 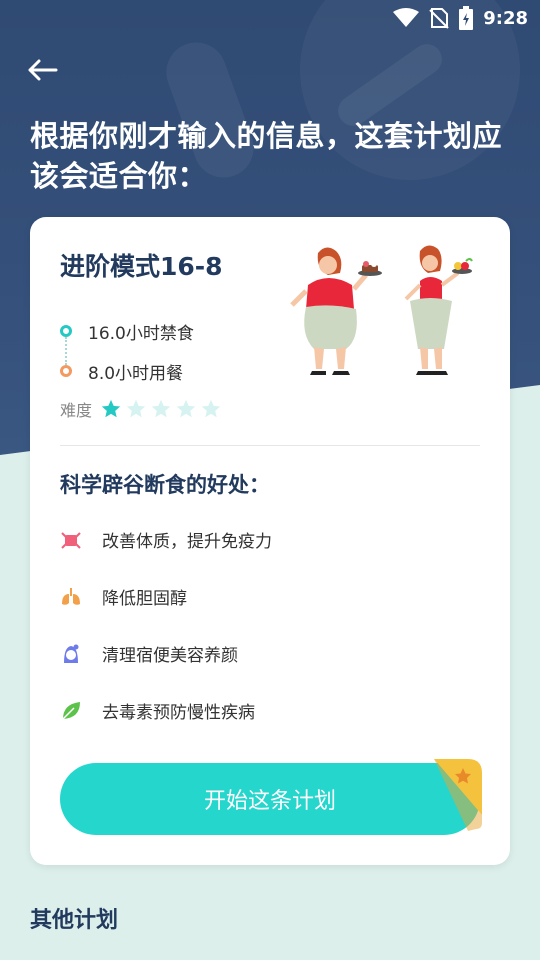 What do you see at coordinates (76, 410) in the screenshot?
I see `difficulty-label: 难度` at bounding box center [76, 410].